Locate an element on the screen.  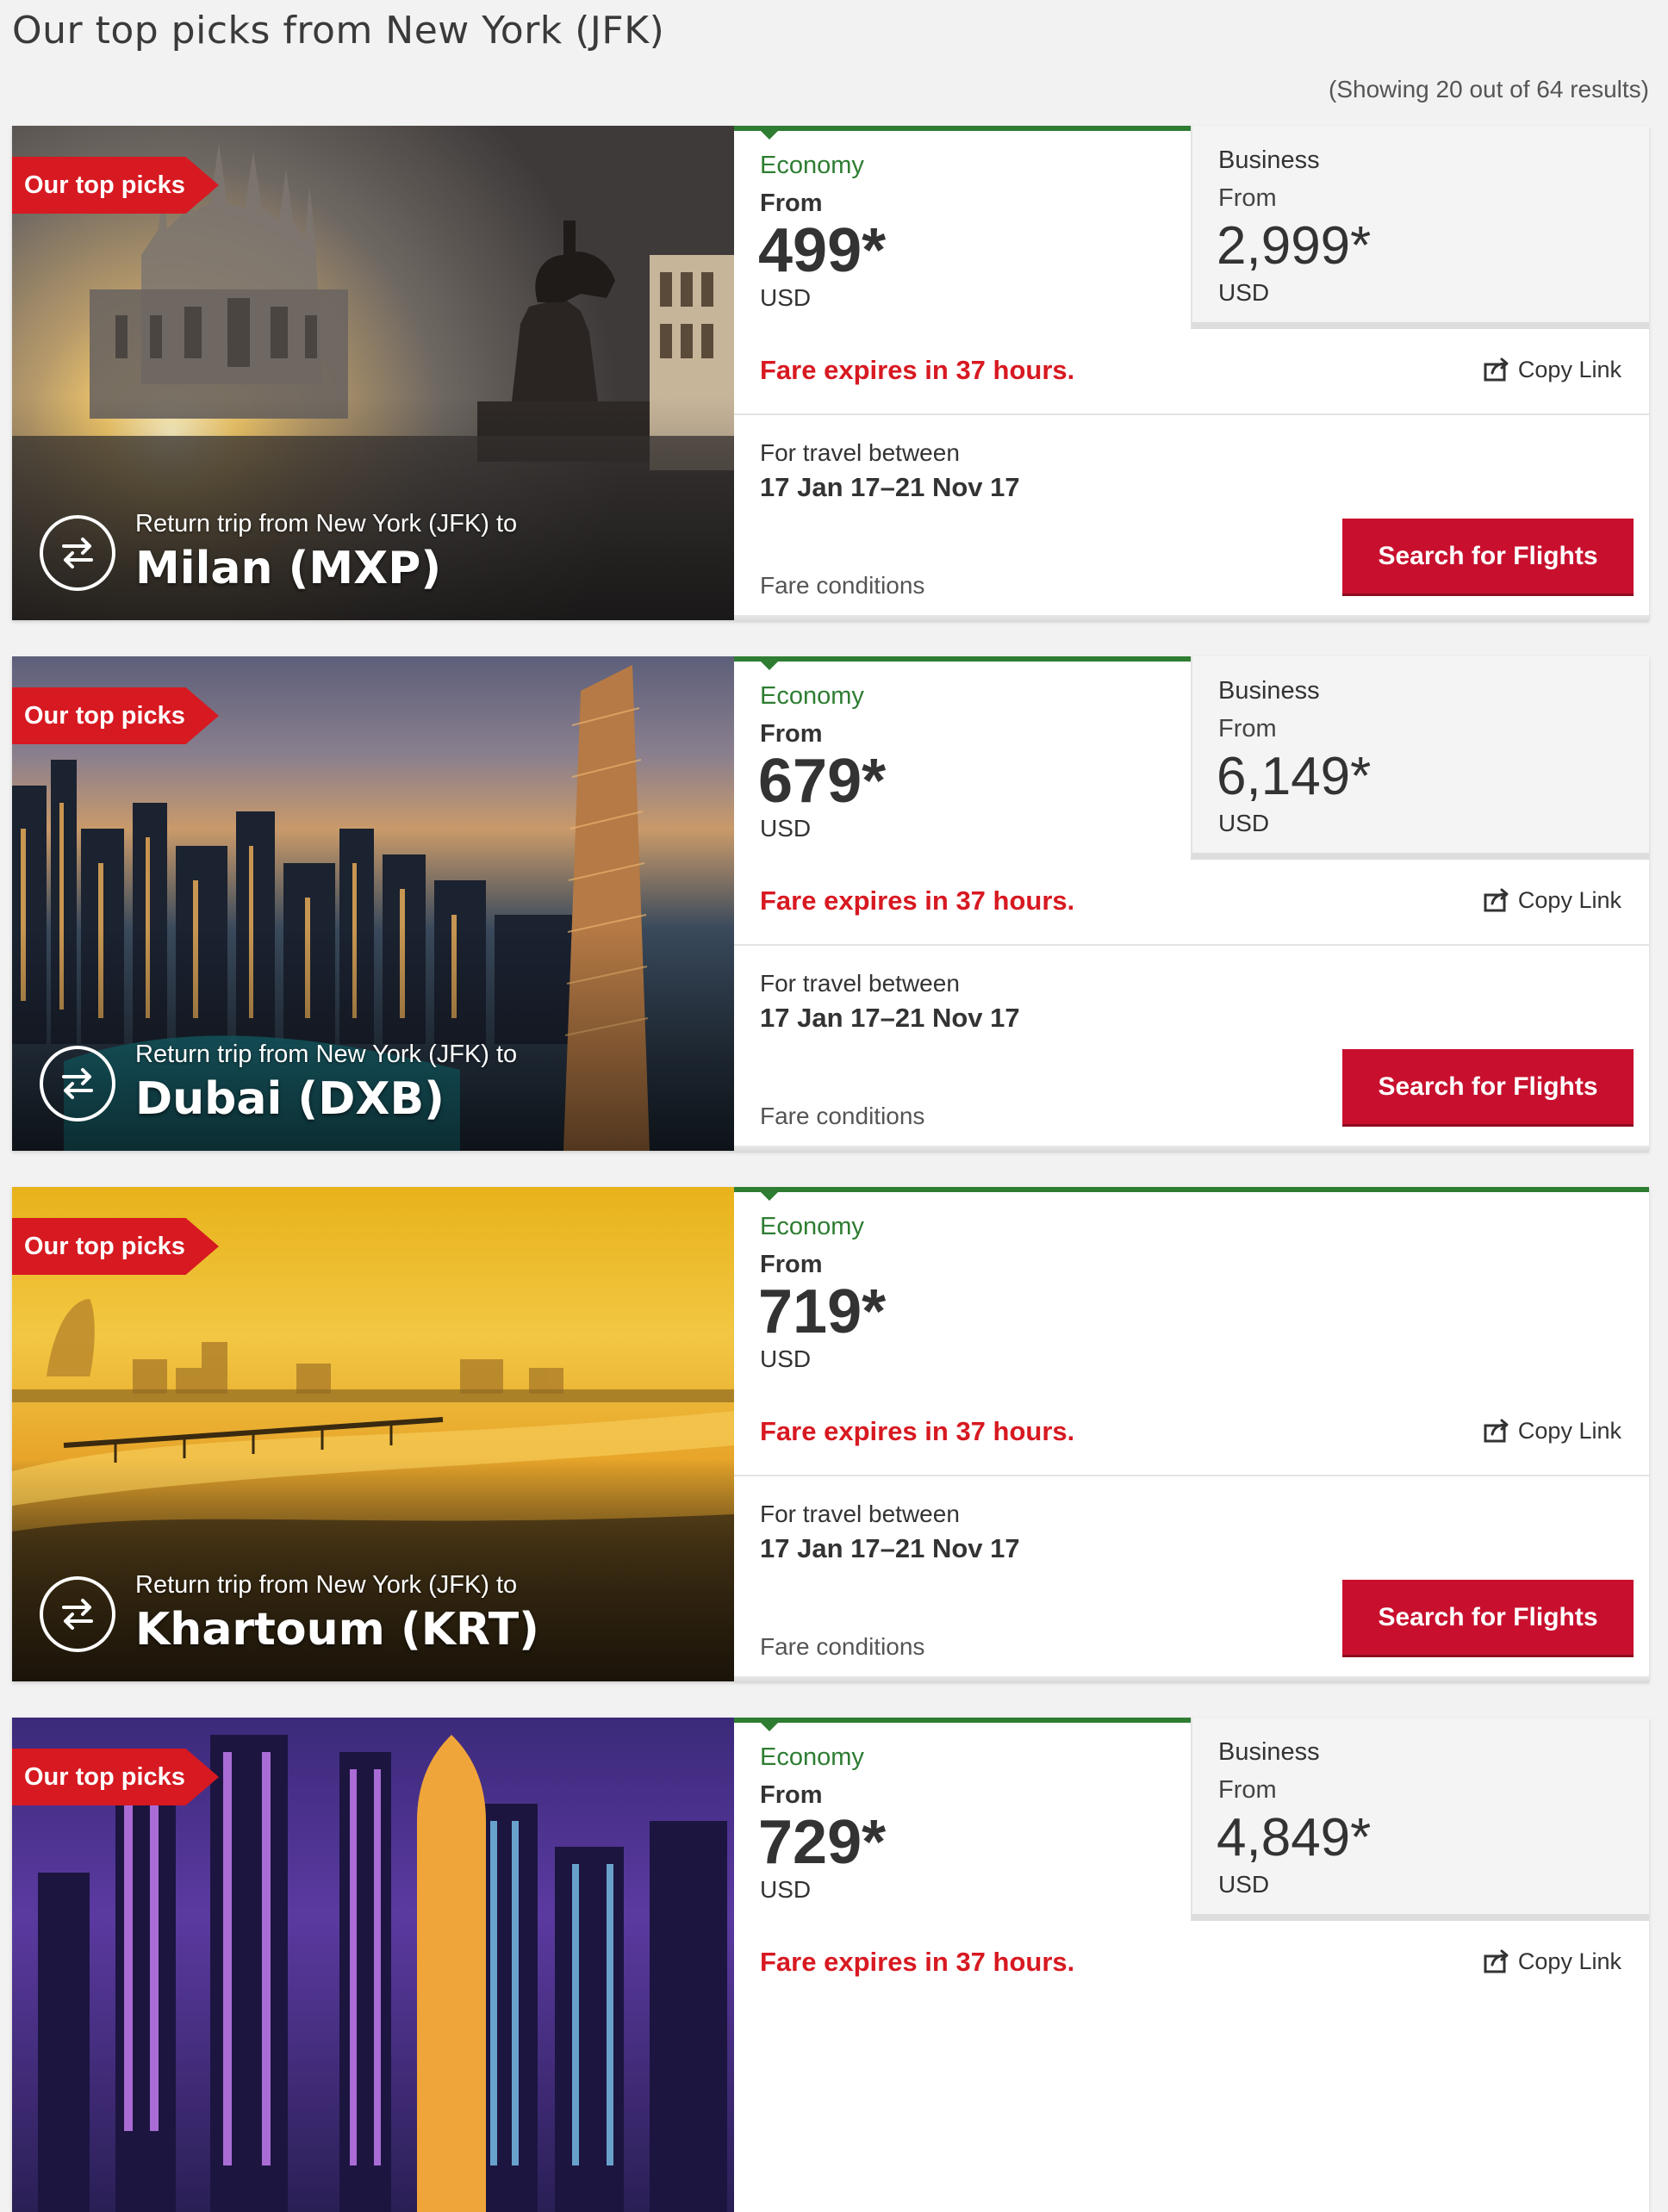
business-price: 4,849* is located at coordinates (1294, 1838).